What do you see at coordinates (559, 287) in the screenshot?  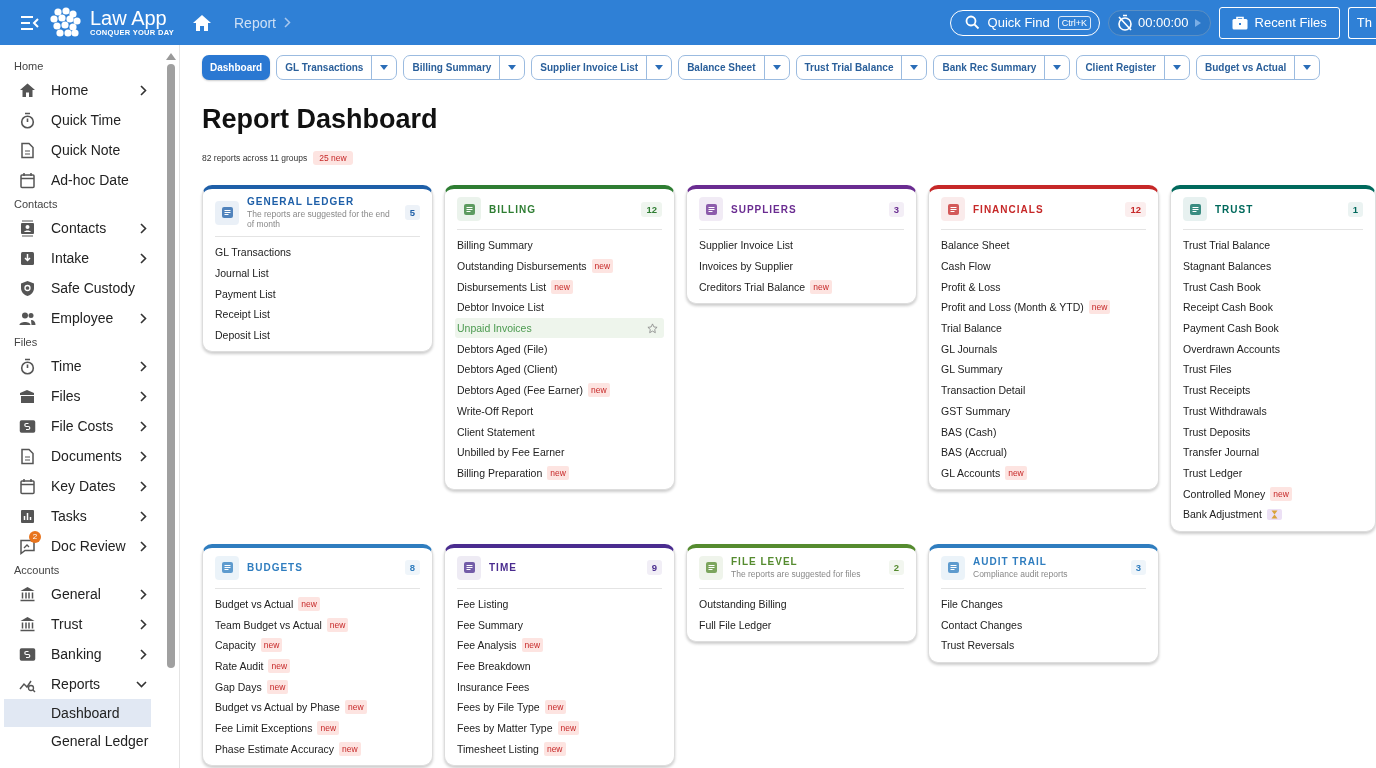 I see `report-list-item: Disbursements List new` at bounding box center [559, 287].